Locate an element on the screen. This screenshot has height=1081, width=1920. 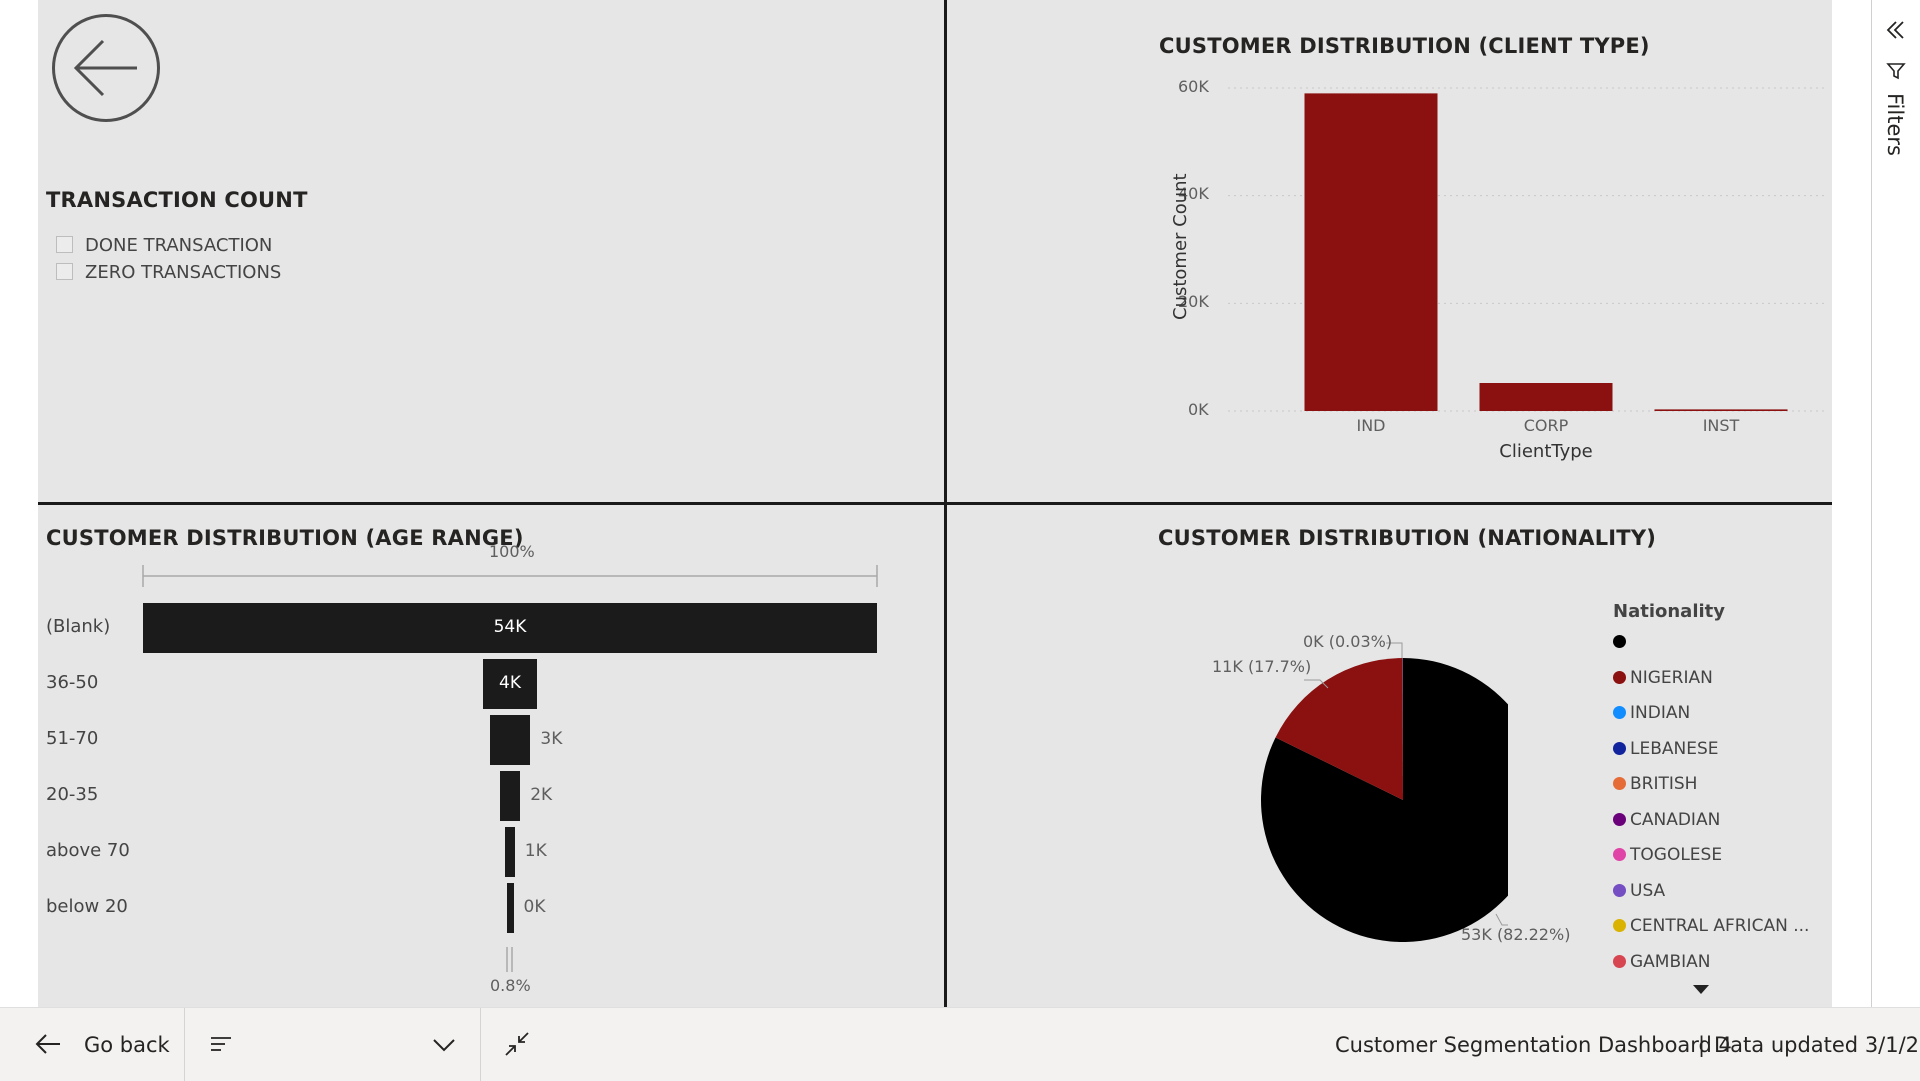
legend-label: CANADIAN is located at coordinates (1675, 820).